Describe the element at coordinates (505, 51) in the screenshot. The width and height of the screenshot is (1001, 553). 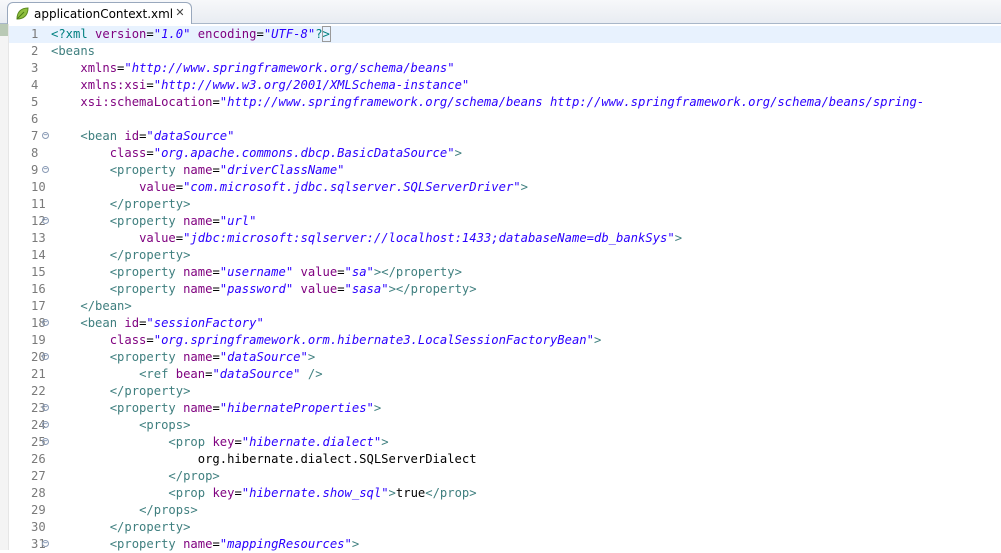
I see `code-line: 2 <beans` at that location.